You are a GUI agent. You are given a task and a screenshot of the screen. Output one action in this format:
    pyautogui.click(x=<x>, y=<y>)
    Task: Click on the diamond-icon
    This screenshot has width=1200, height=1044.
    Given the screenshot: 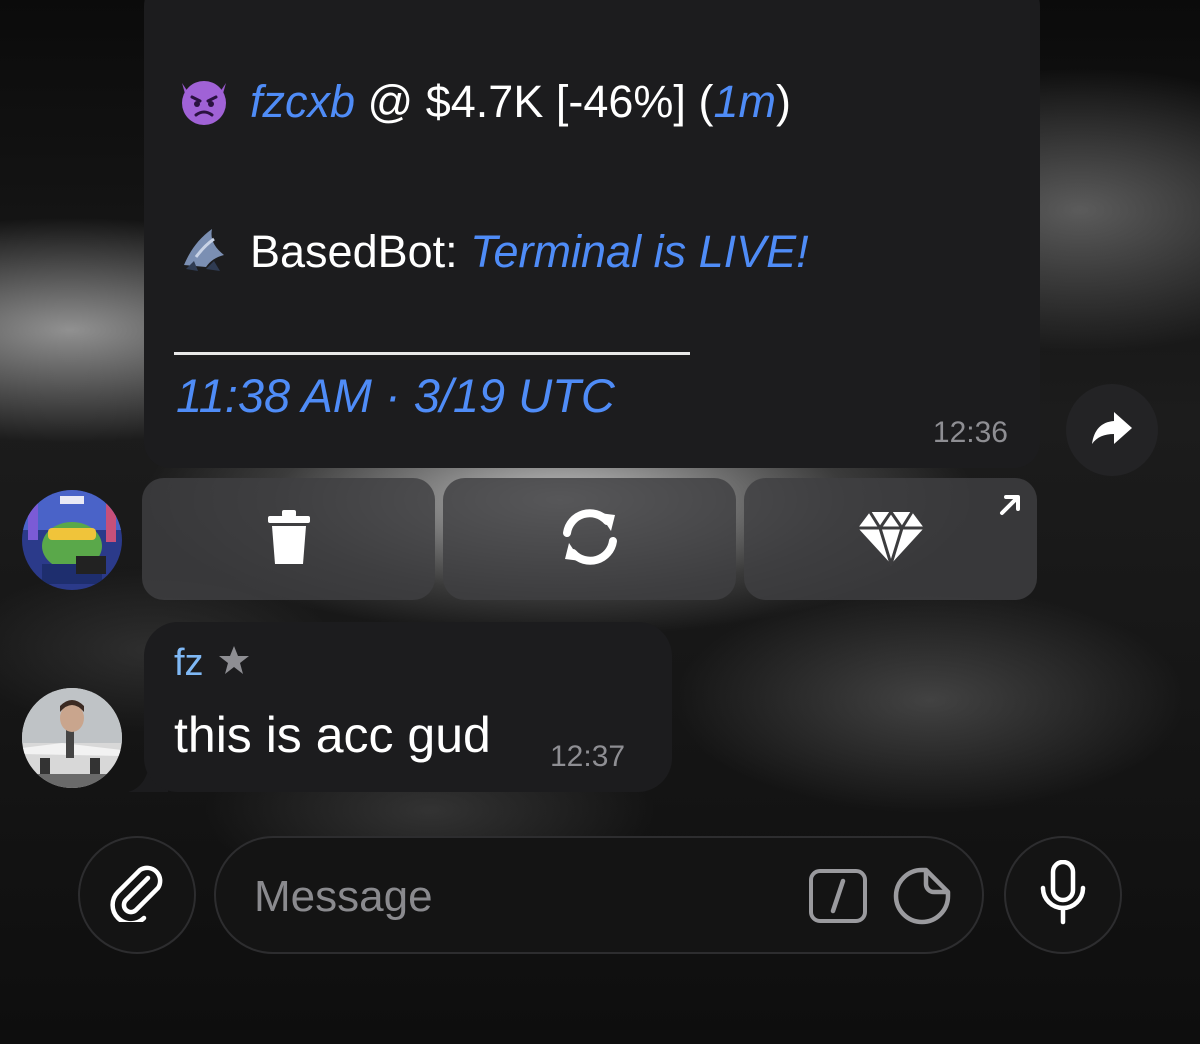 What is the action you would take?
    pyautogui.click(x=891, y=539)
    